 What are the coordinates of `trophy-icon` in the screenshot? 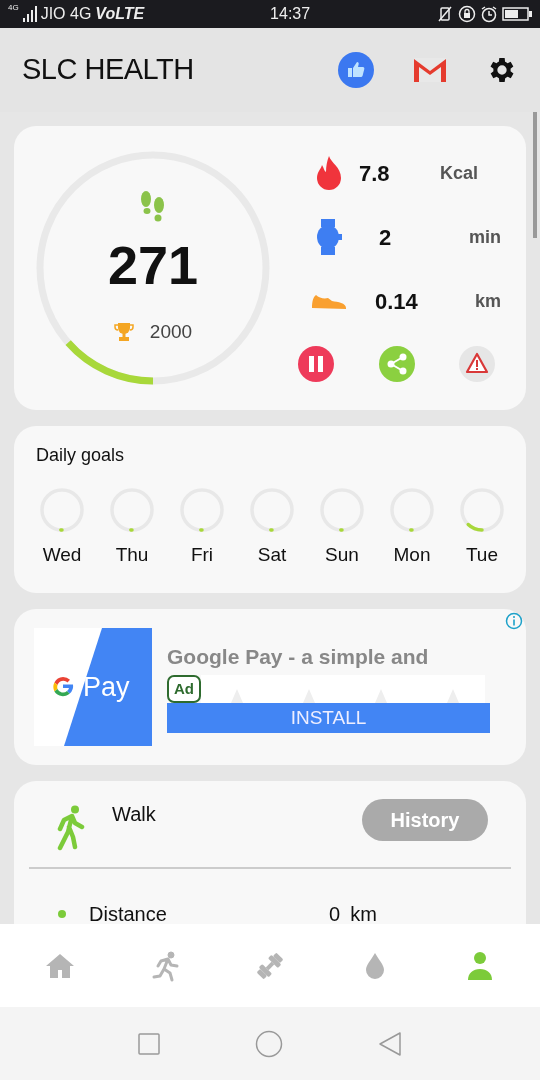 It's located at (123, 332).